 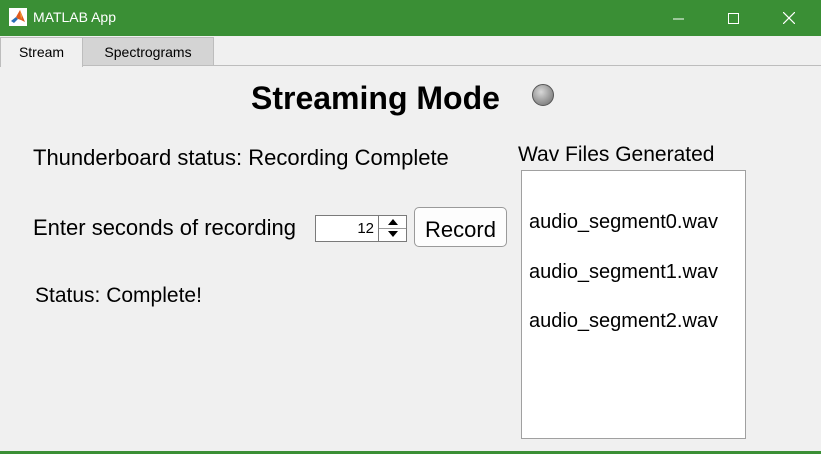 I want to click on seconds-label: Enter seconds of recording, so click(x=164, y=227).